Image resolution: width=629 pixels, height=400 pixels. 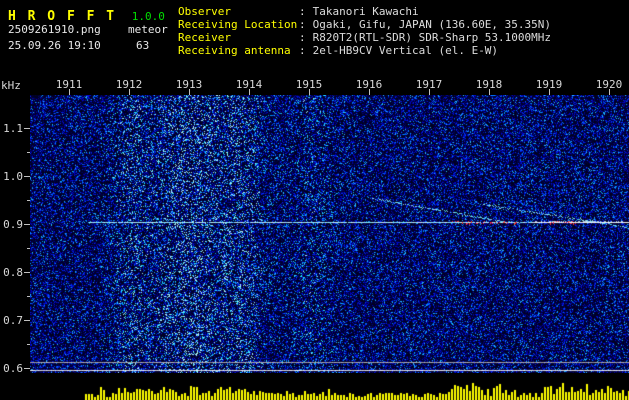 What do you see at coordinates (13, 224) in the screenshot?
I see `freq-tick-label: 0.9` at bounding box center [13, 224].